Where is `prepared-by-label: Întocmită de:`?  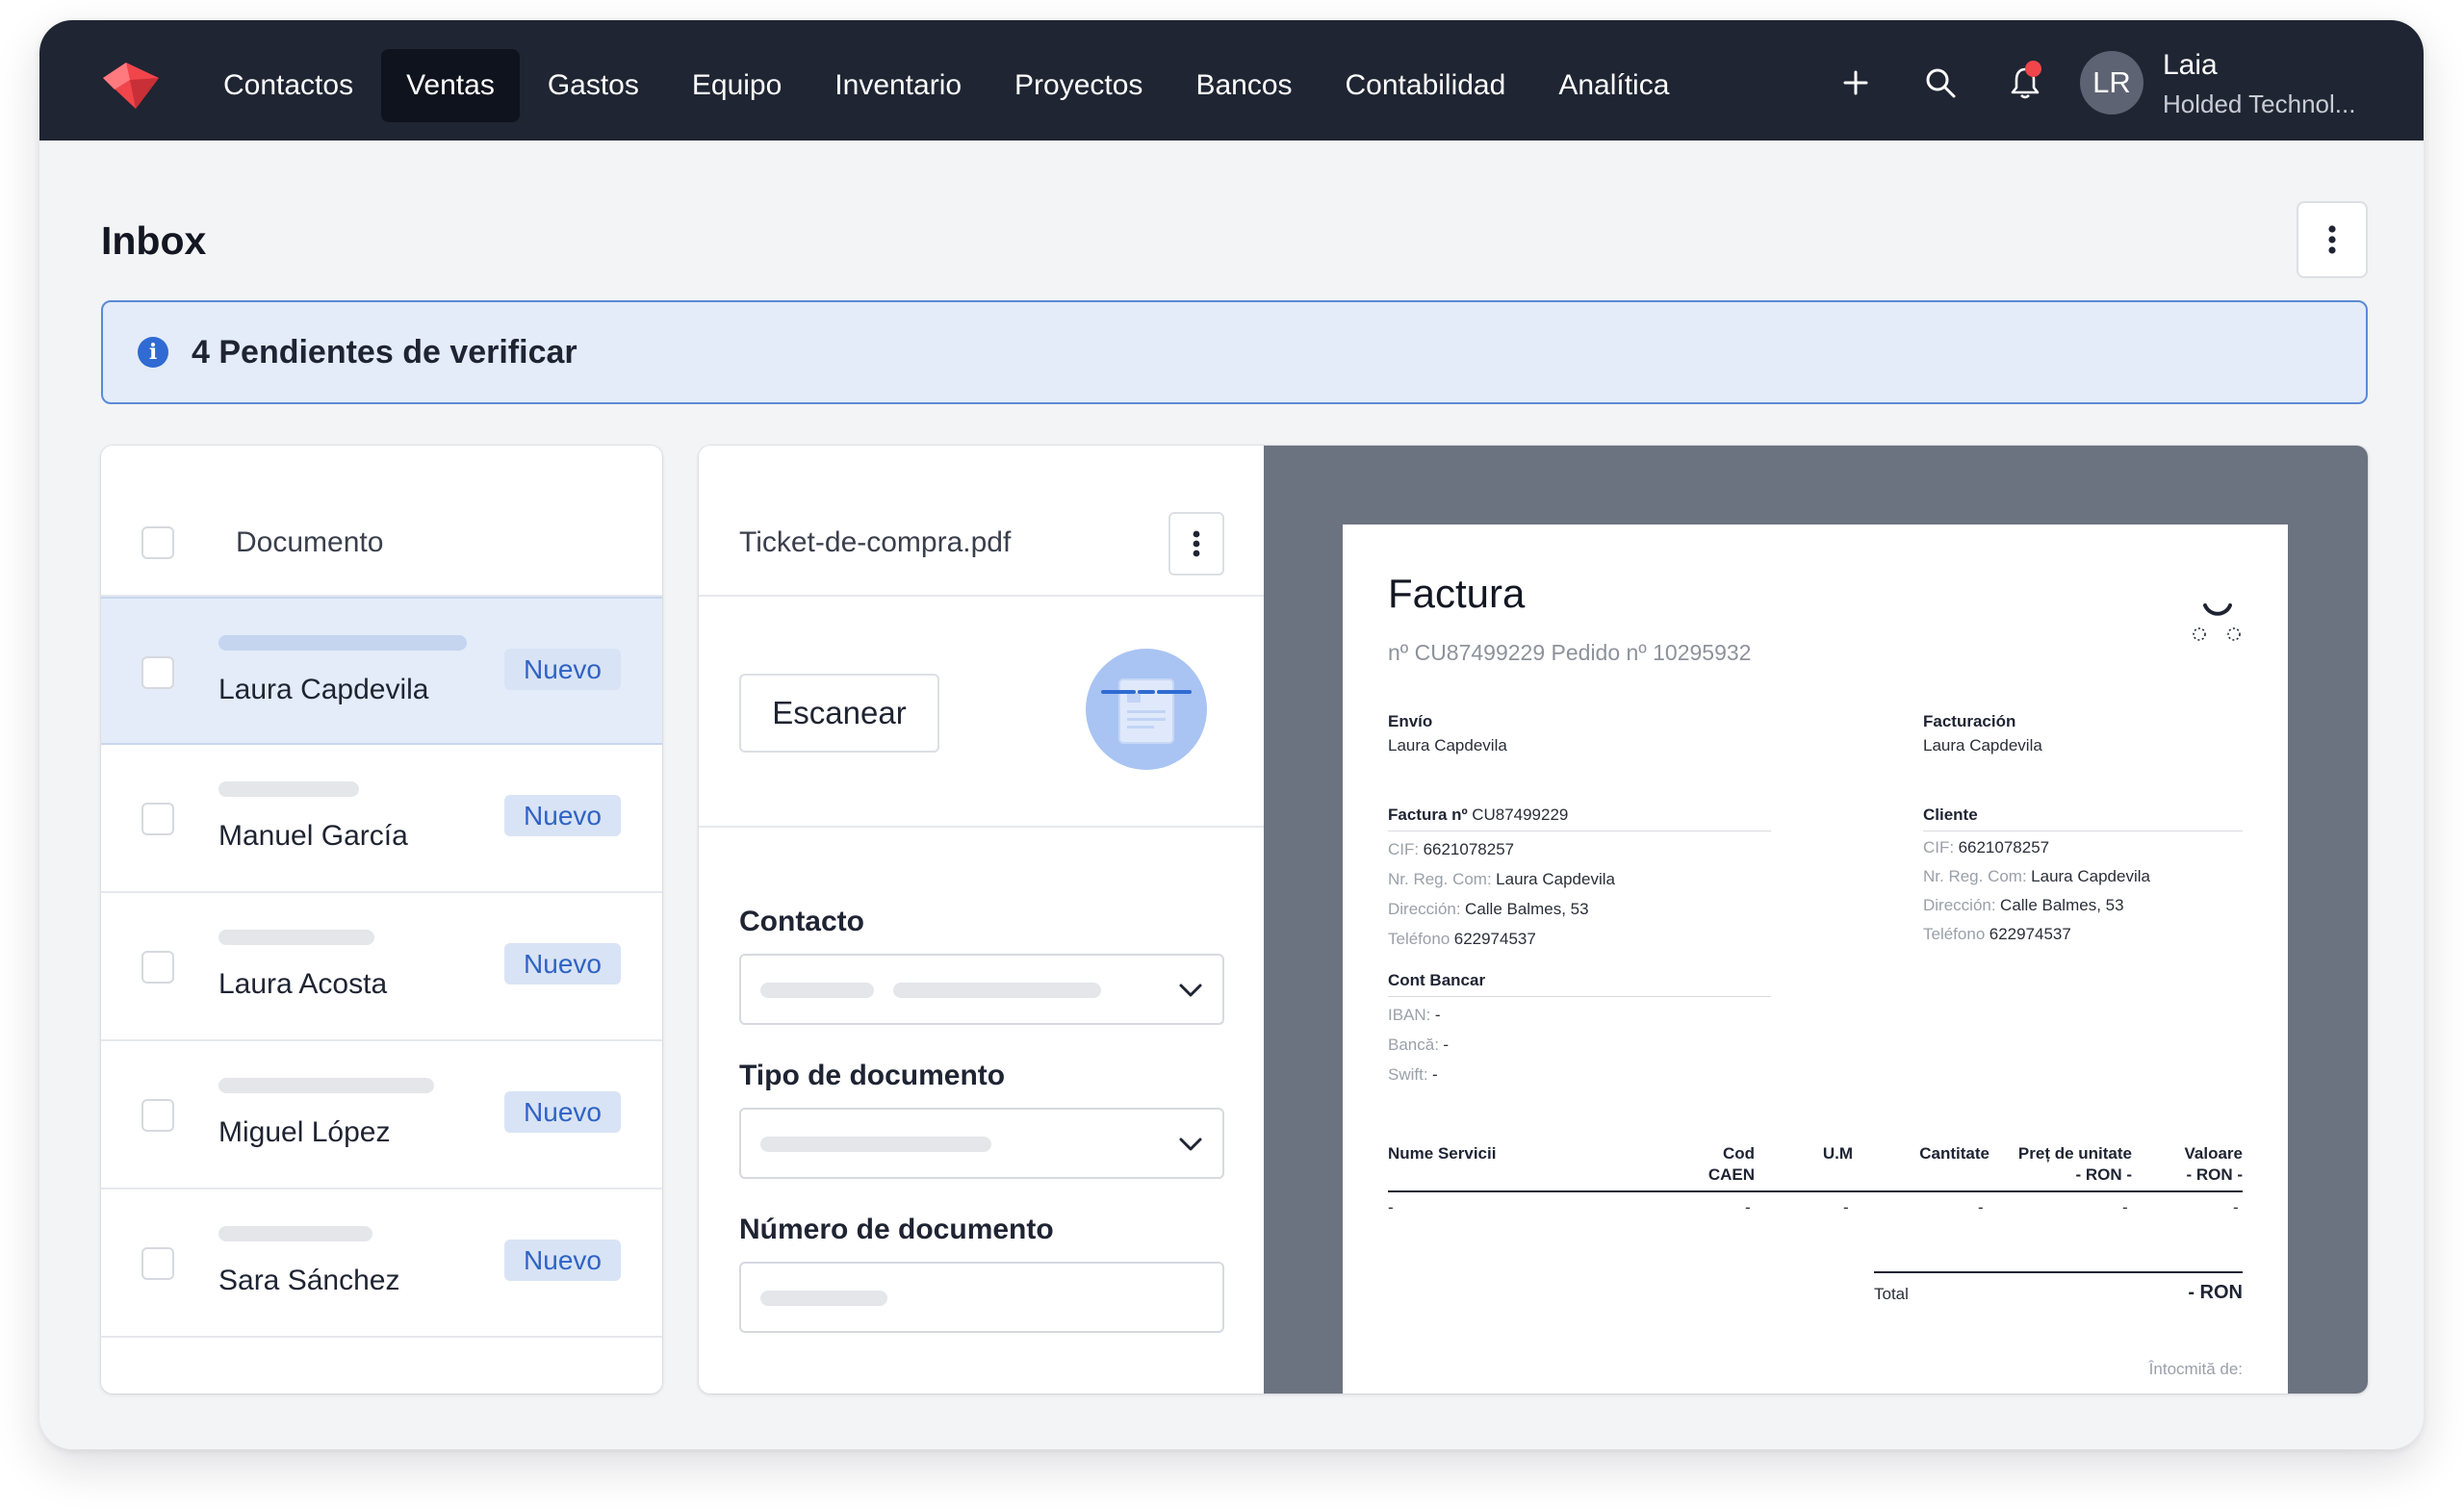
prepared-by-label: Întocmită de: is located at coordinates (2195, 1369).